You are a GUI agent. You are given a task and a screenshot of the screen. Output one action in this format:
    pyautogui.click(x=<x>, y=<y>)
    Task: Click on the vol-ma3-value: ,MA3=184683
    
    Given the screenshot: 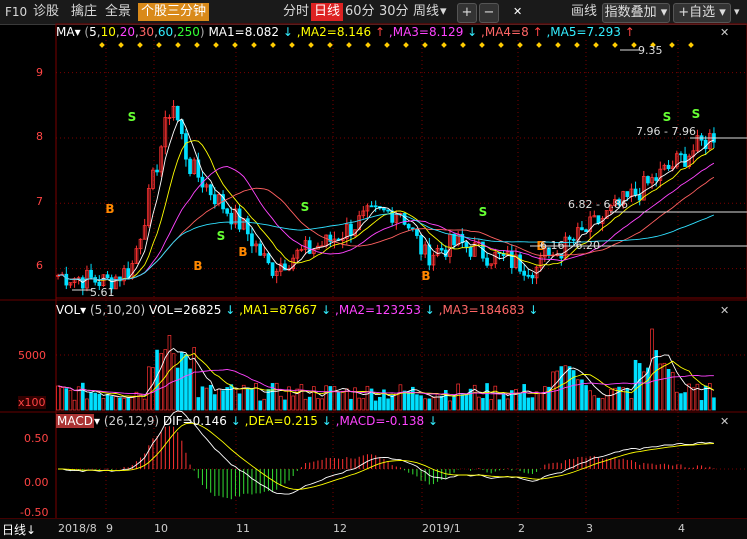 What is the action you would take?
    pyautogui.click(x=481, y=310)
    